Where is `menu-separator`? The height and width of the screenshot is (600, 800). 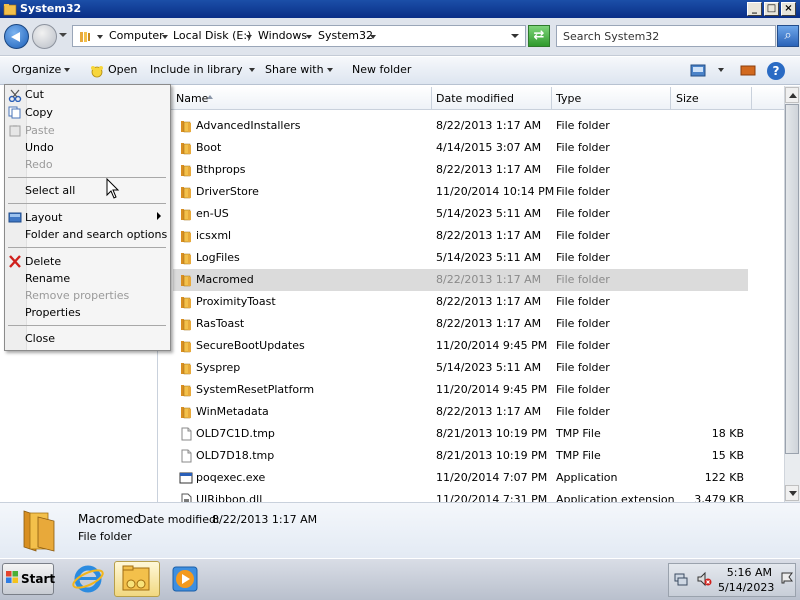
menu-separator is located at coordinates (87, 325).